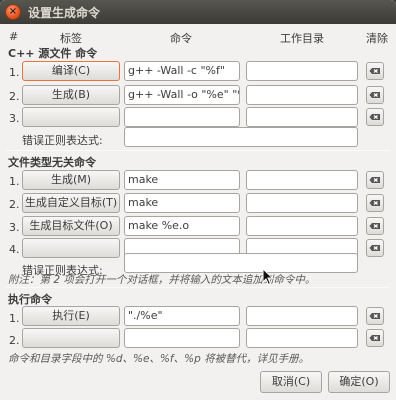  Describe the element at coordinates (53, 53) in the screenshot. I see `section-title-filetype: C++ 源文件 命令` at that location.